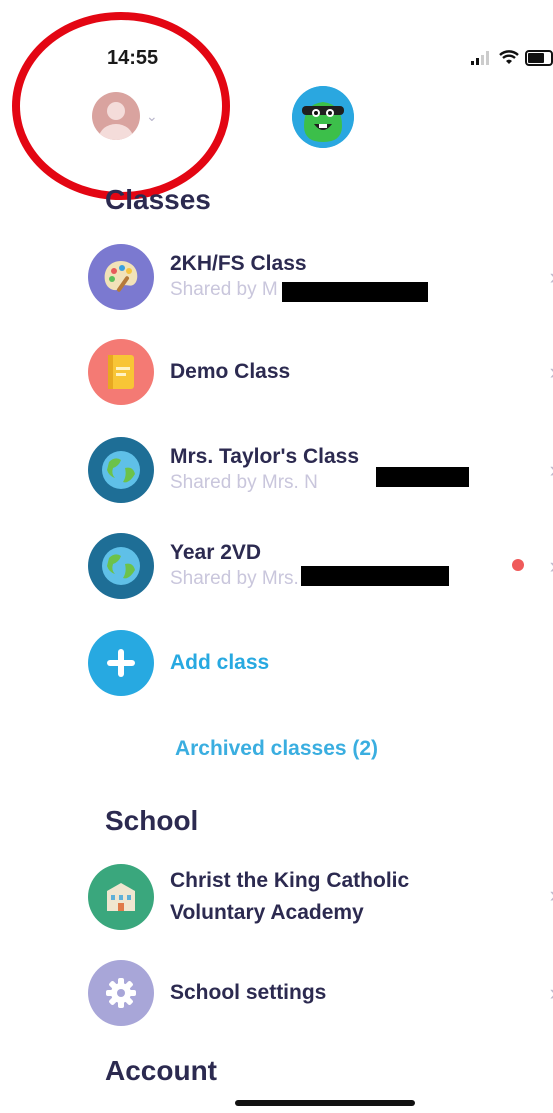  What do you see at coordinates (290, 880) in the screenshot?
I see `school-name-line1: Christ the King Catholic` at bounding box center [290, 880].